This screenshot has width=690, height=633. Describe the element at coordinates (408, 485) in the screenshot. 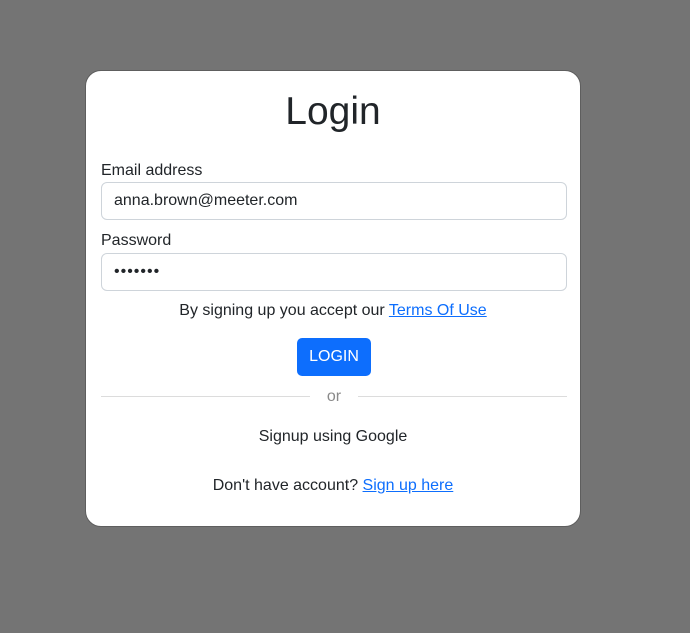

I see `sign-up-link: Sign up here` at that location.